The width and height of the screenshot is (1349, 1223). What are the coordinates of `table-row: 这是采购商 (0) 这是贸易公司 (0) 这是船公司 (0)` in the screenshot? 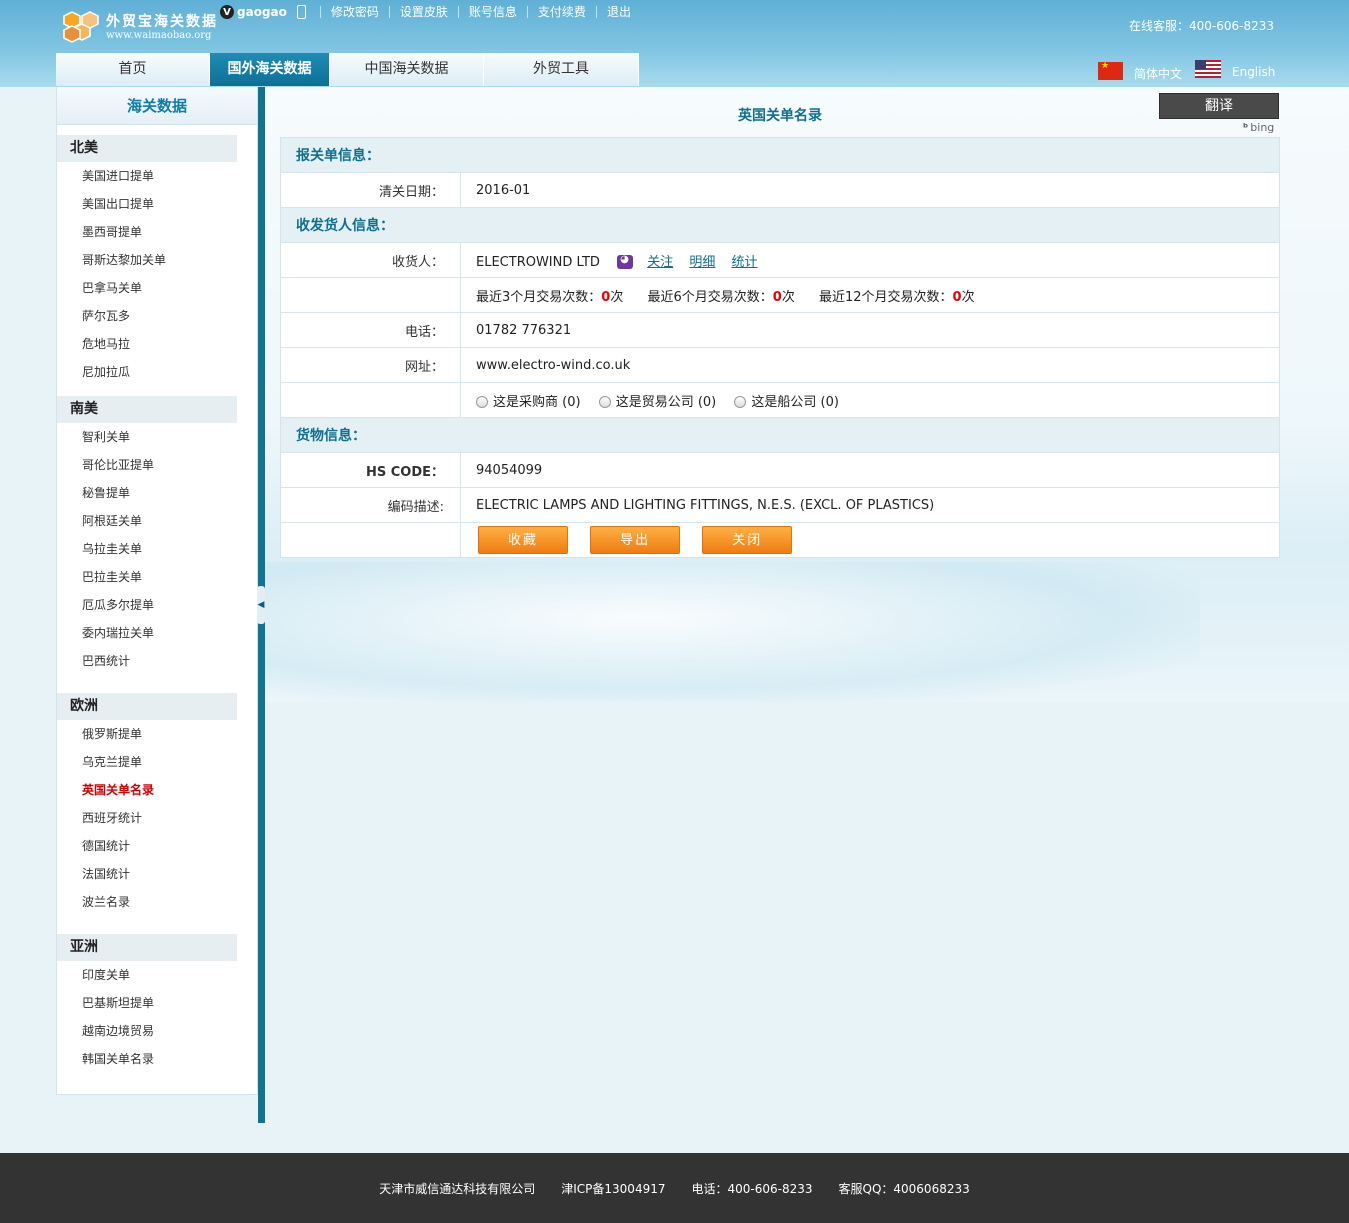 It's located at (780, 400).